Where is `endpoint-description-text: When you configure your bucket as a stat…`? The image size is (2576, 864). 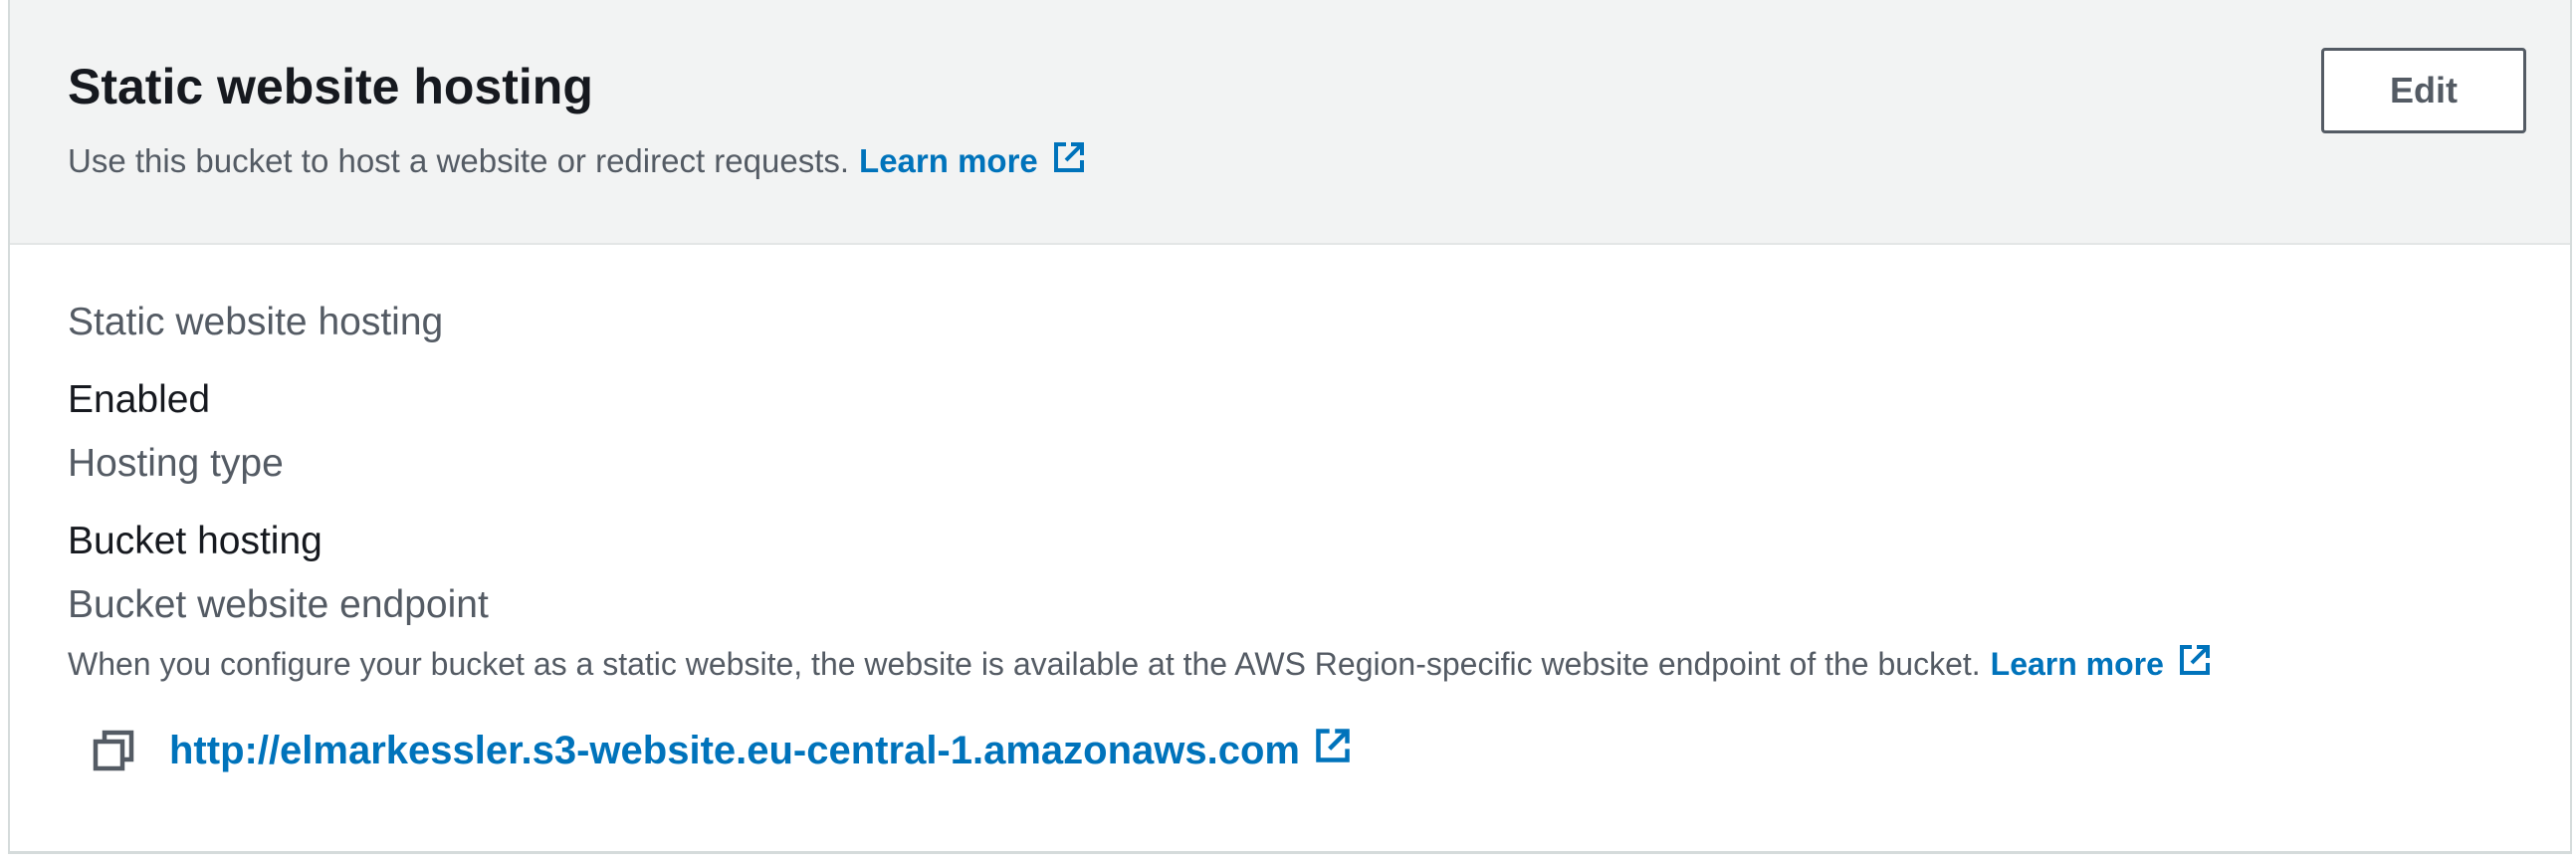 endpoint-description-text: When you configure your bucket as a stat… is located at coordinates (1024, 663).